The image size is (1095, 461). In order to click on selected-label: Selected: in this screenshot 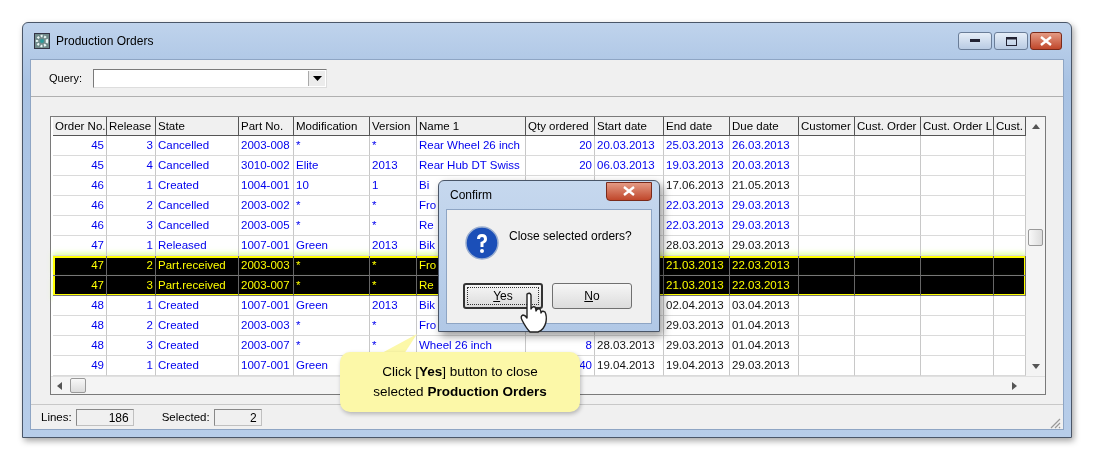, I will do `click(185, 417)`.